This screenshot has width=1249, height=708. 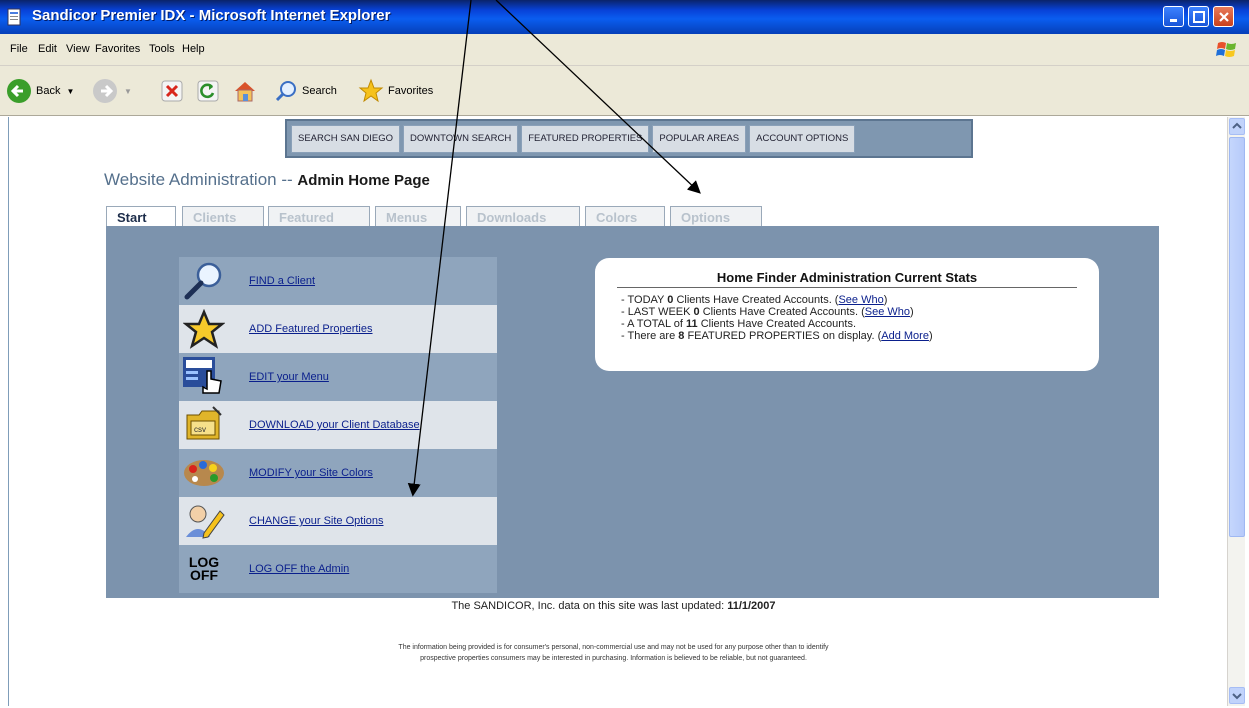 I want to click on close-button, so click(x=1223, y=16).